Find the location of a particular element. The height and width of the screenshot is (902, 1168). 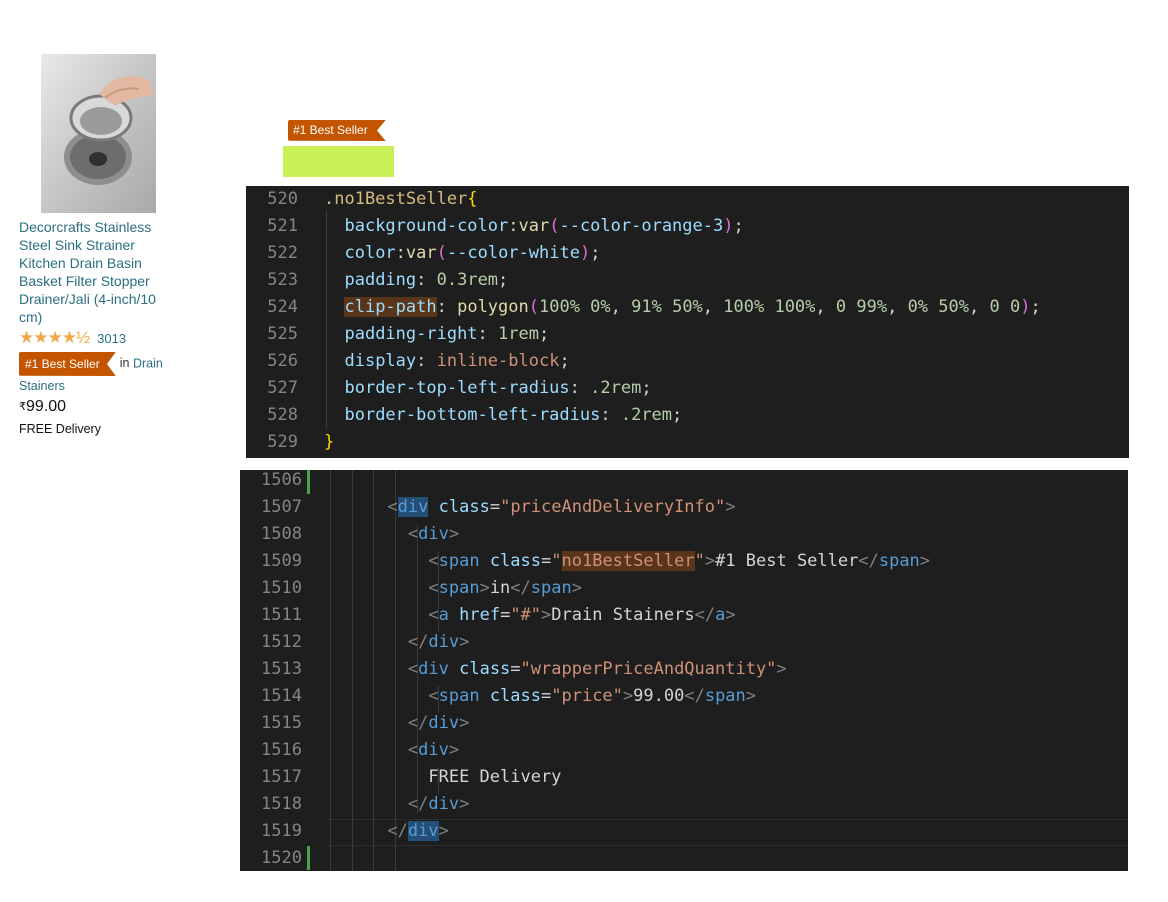

code-token: { is located at coordinates (472, 199).